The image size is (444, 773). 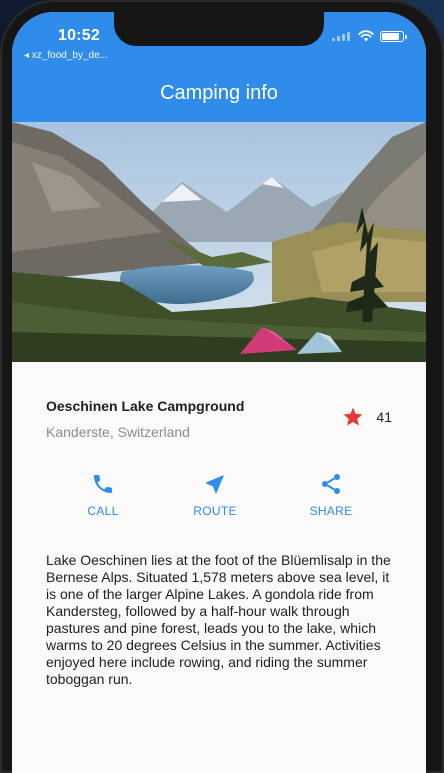 What do you see at coordinates (331, 511) in the screenshot?
I see `share-label: SHARE` at bounding box center [331, 511].